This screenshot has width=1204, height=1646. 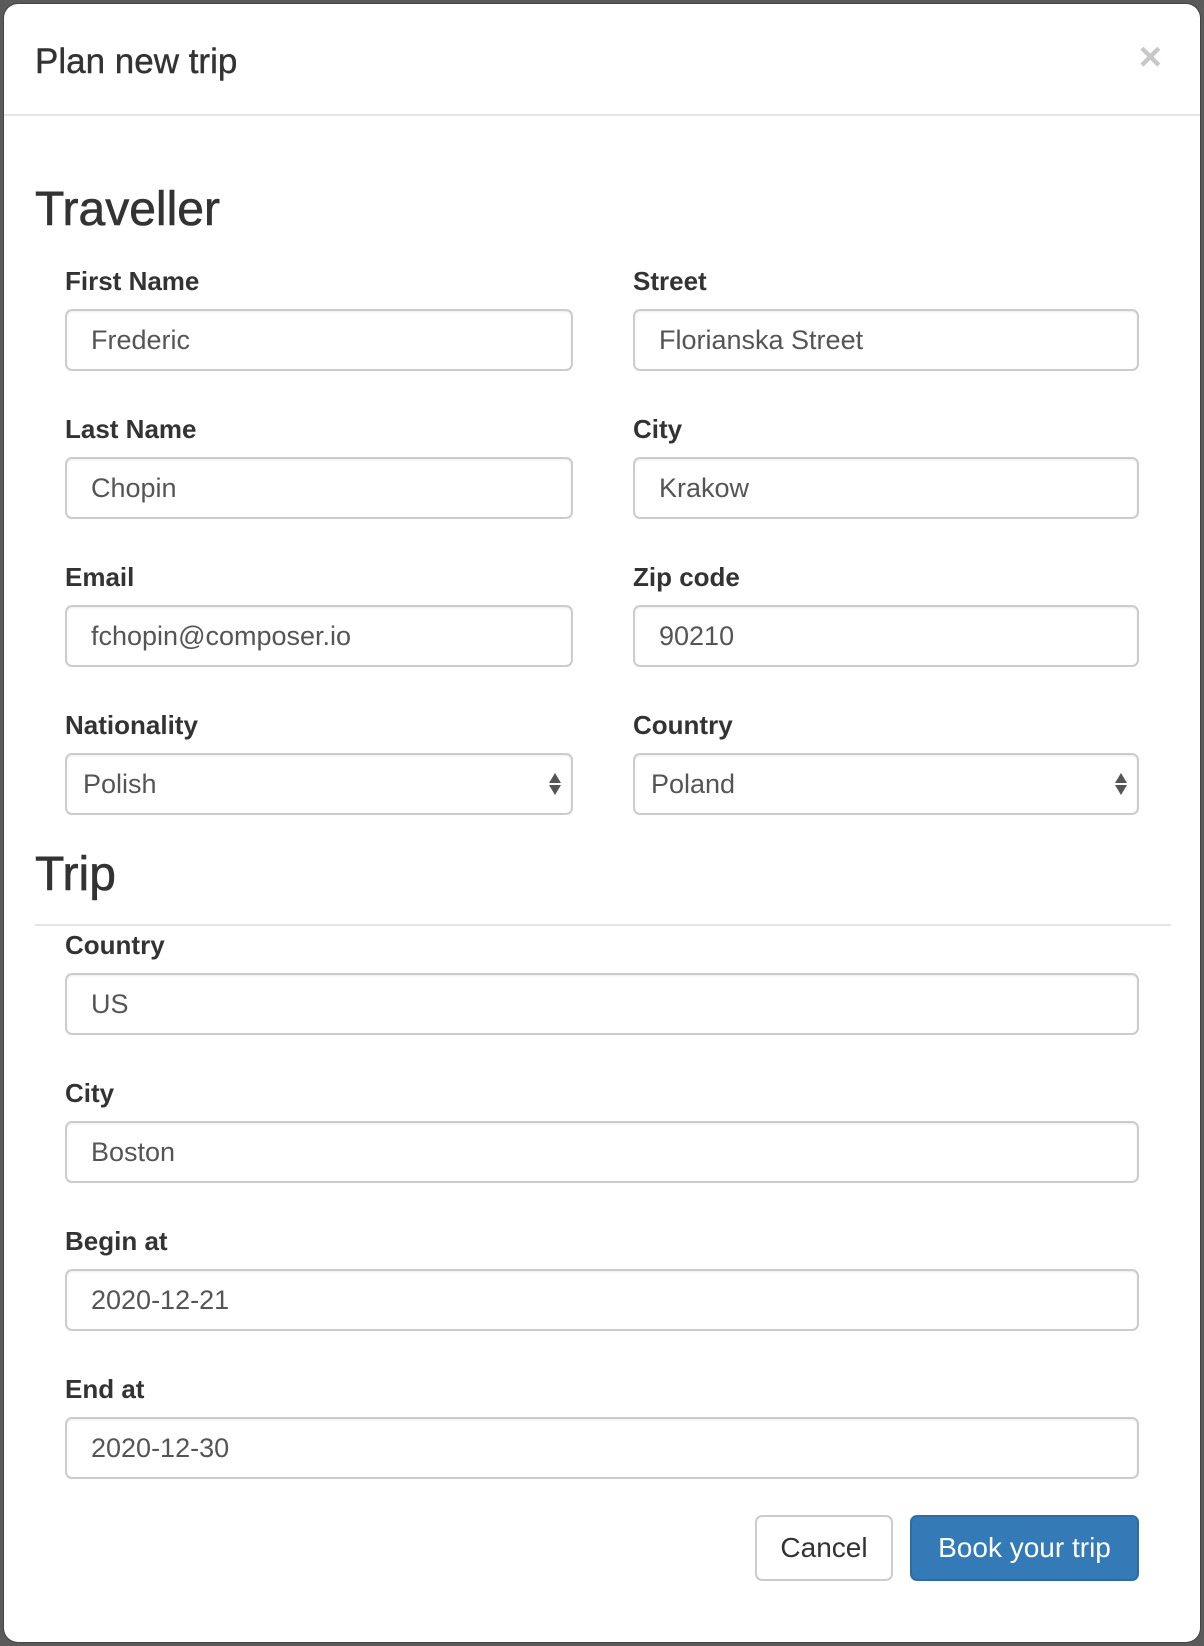 What do you see at coordinates (602, 1152) in the screenshot?
I see `trip-city-input: Boston` at bounding box center [602, 1152].